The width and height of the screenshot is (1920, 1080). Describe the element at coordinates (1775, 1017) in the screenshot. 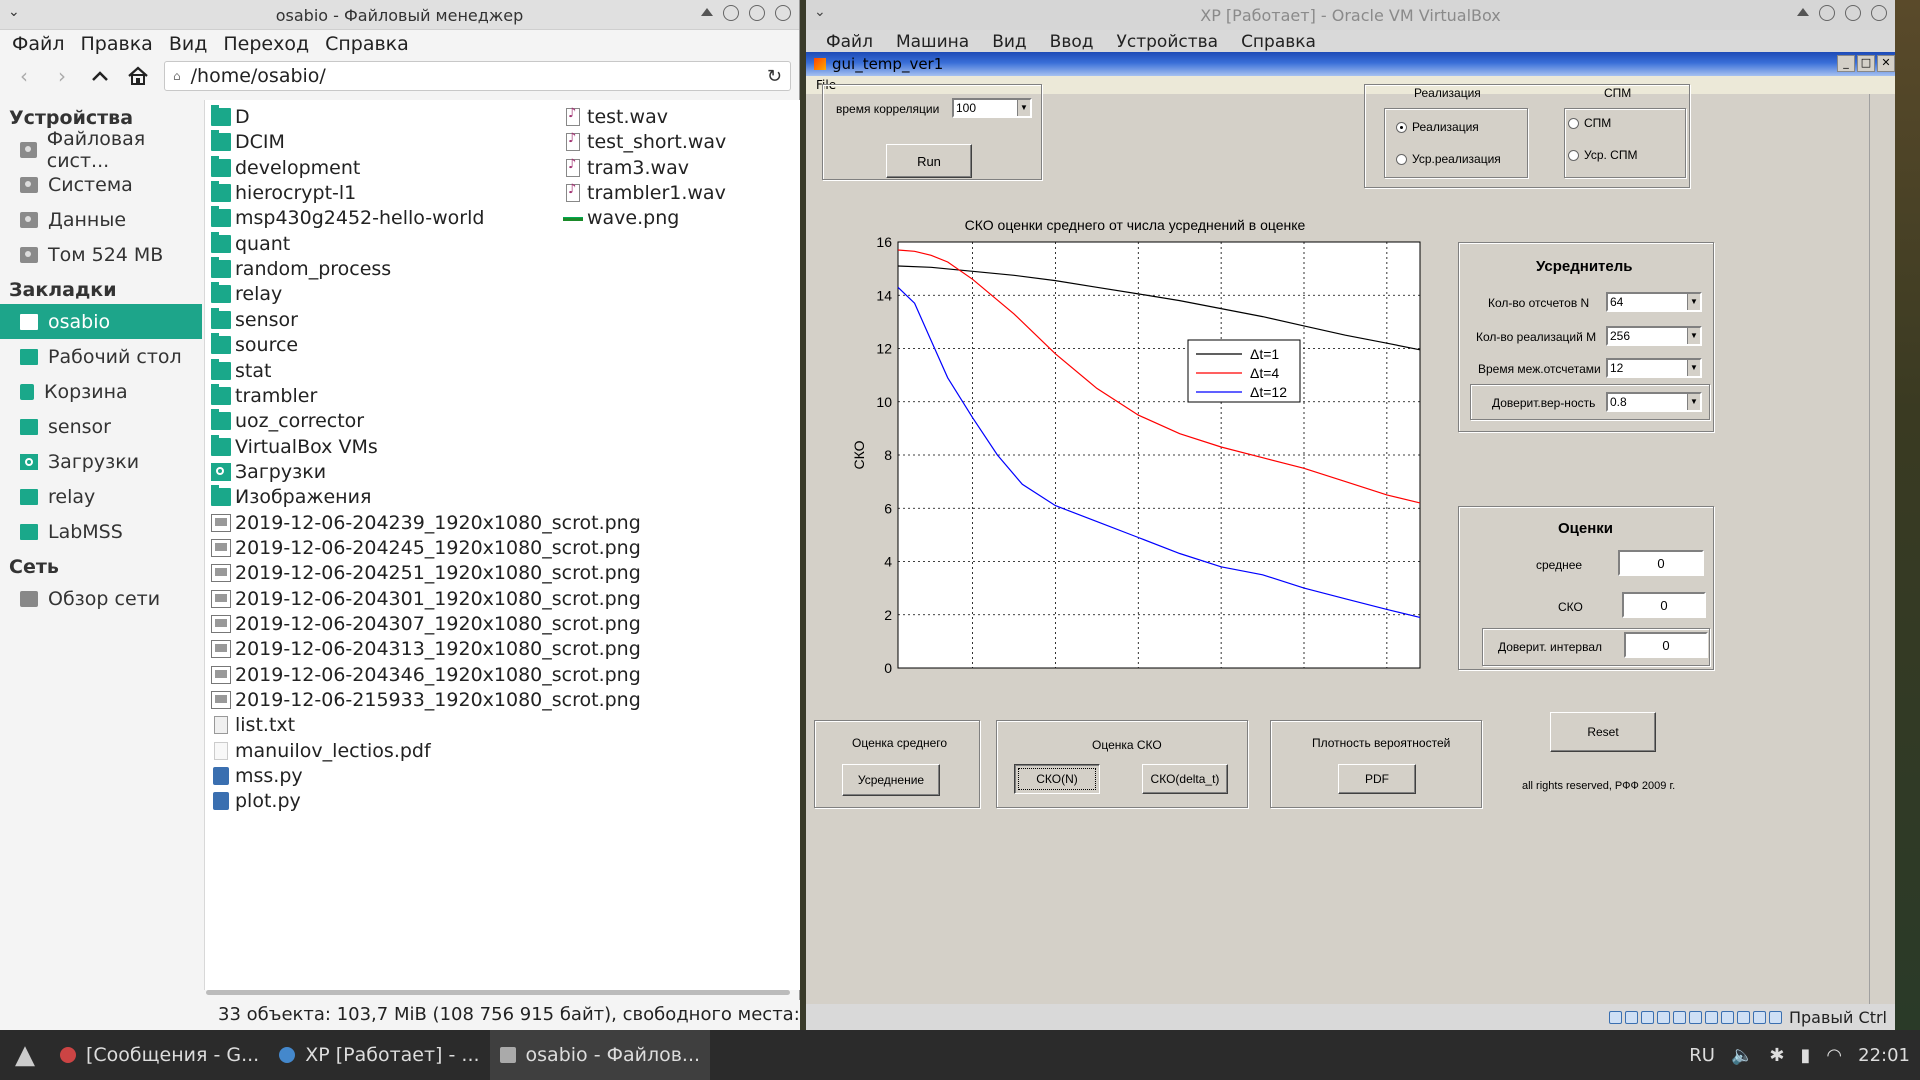

I see `keyboard-icon` at that location.